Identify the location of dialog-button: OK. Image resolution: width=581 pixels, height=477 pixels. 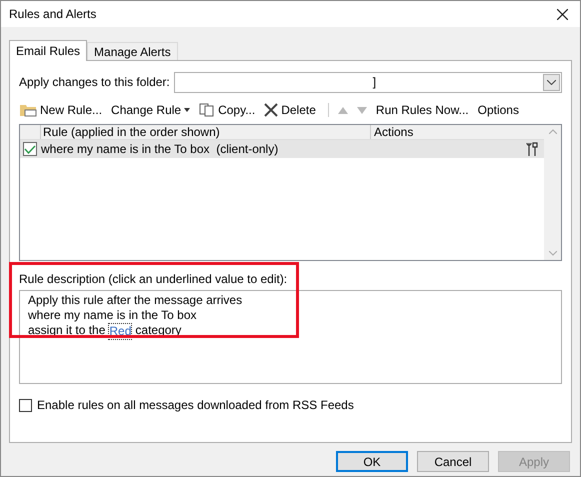
(372, 461).